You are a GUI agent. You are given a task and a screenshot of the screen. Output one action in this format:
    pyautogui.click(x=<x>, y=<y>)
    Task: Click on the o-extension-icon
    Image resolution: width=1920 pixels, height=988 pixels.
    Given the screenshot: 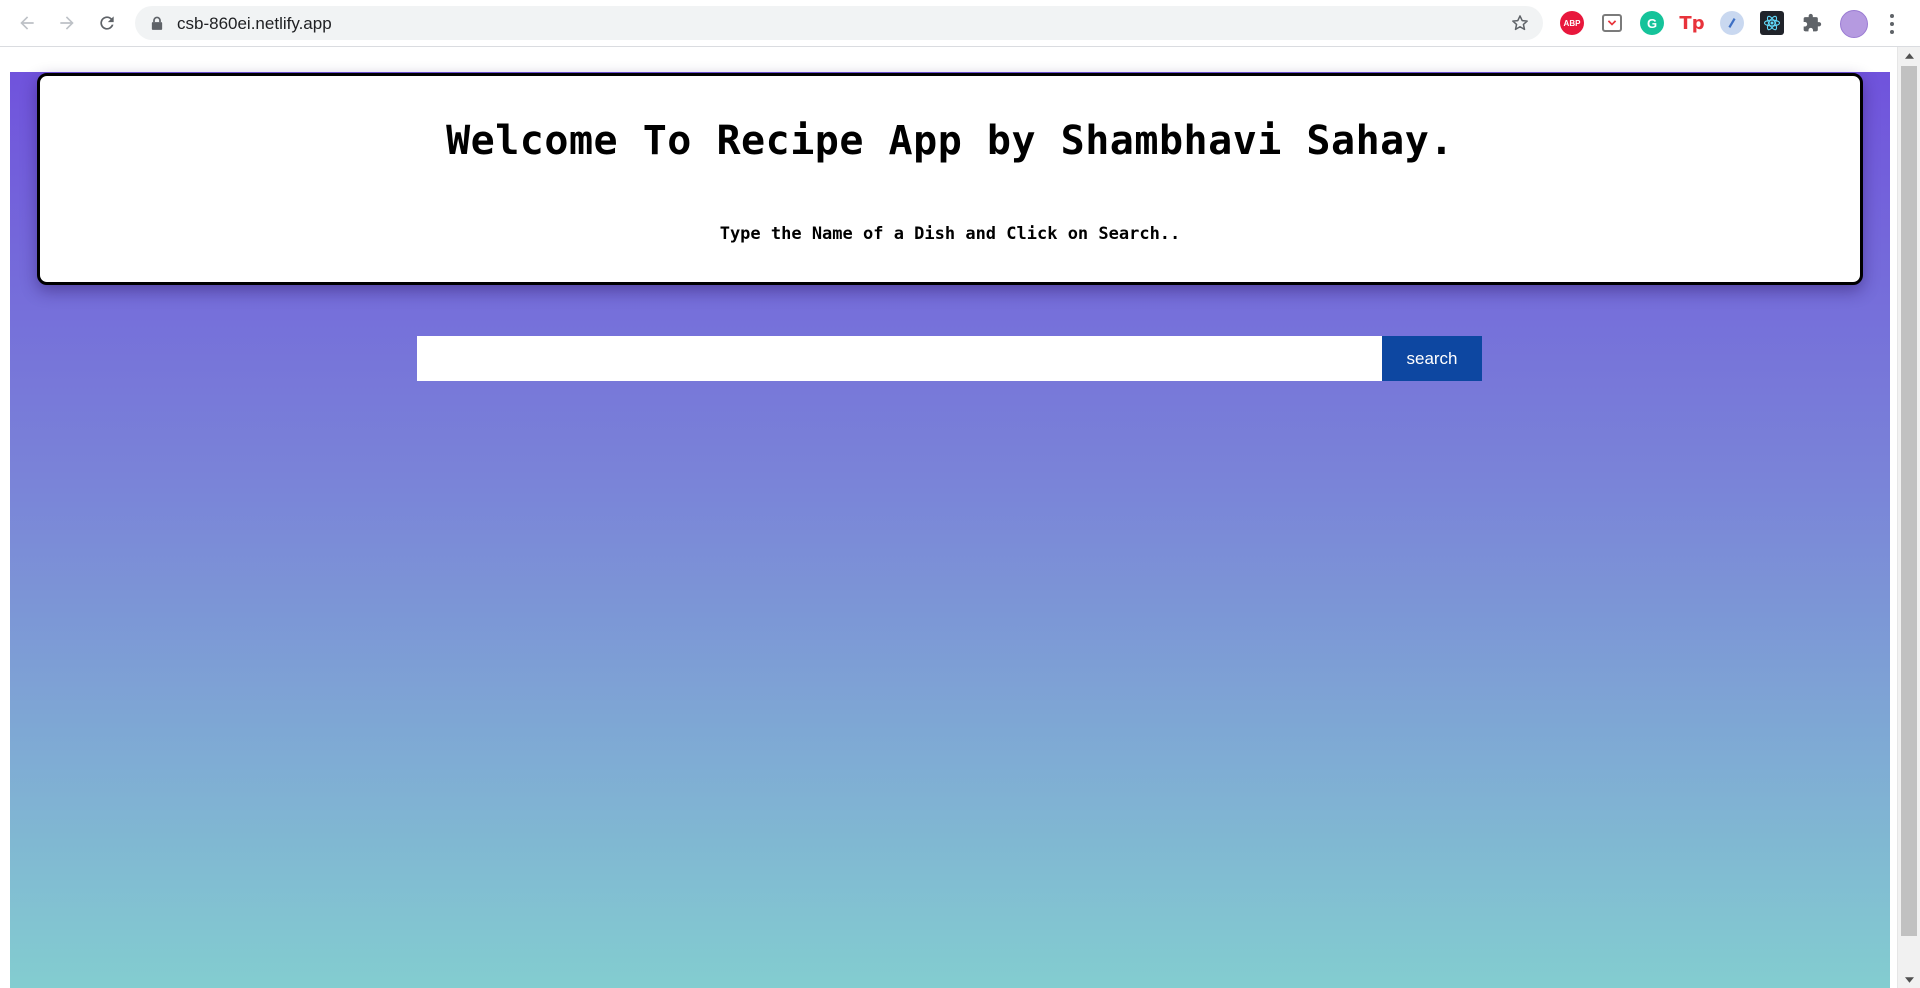 What is the action you would take?
    pyautogui.click(x=1732, y=23)
    